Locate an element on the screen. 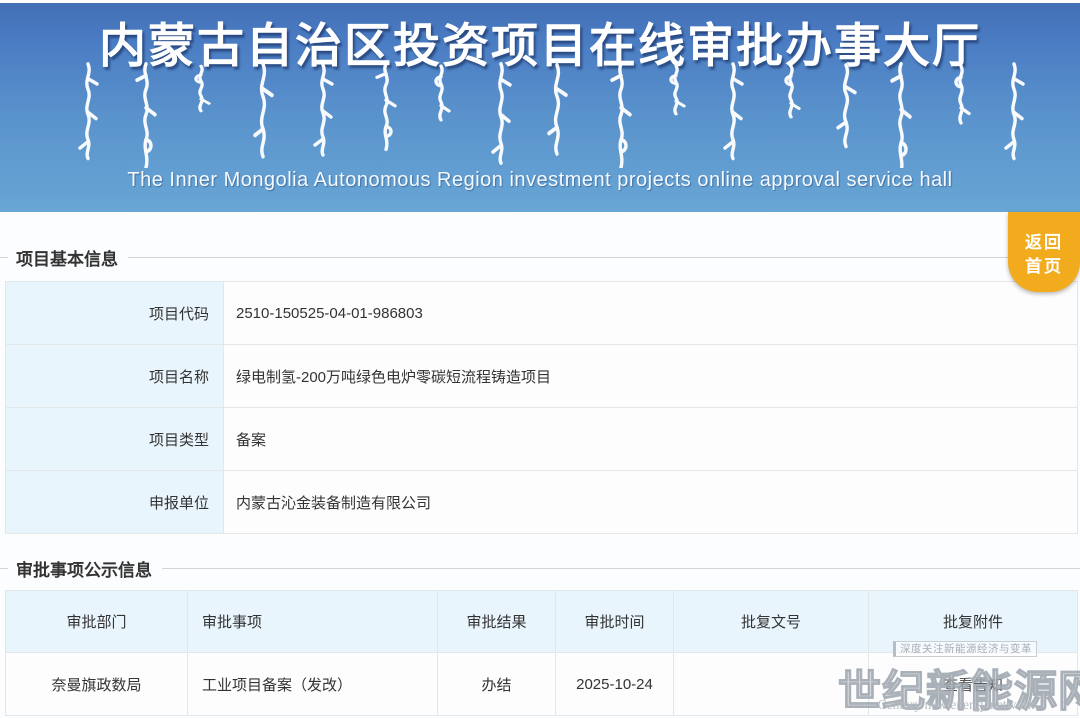 This screenshot has height=718, width=1080. section-title: 审批事项公示信息 is located at coordinates (84, 570).